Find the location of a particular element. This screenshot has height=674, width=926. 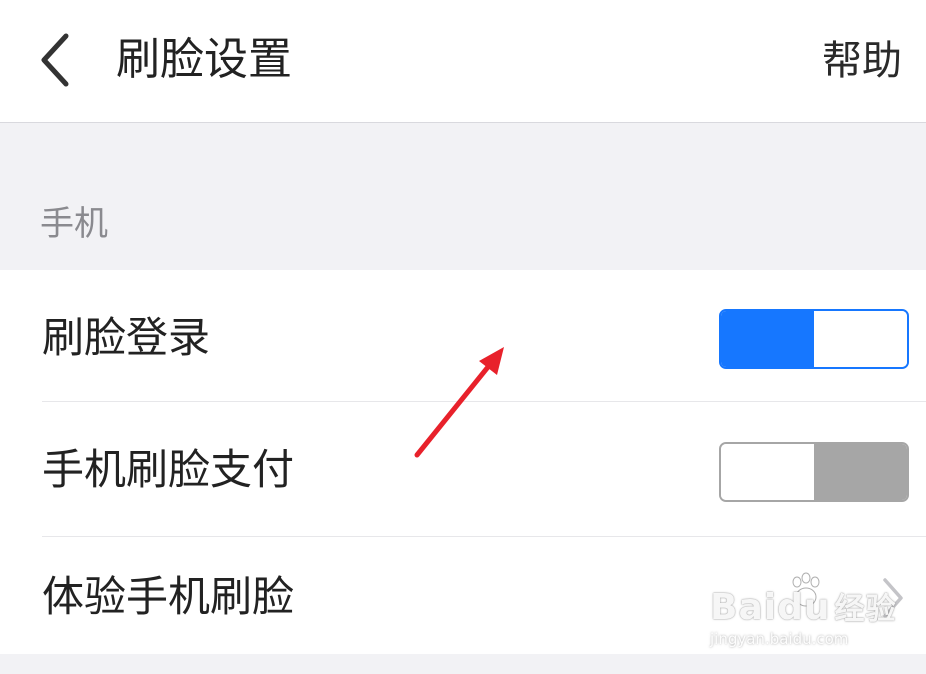

row-label-try-face-scan: 体验手机刷脸 is located at coordinates (168, 596).